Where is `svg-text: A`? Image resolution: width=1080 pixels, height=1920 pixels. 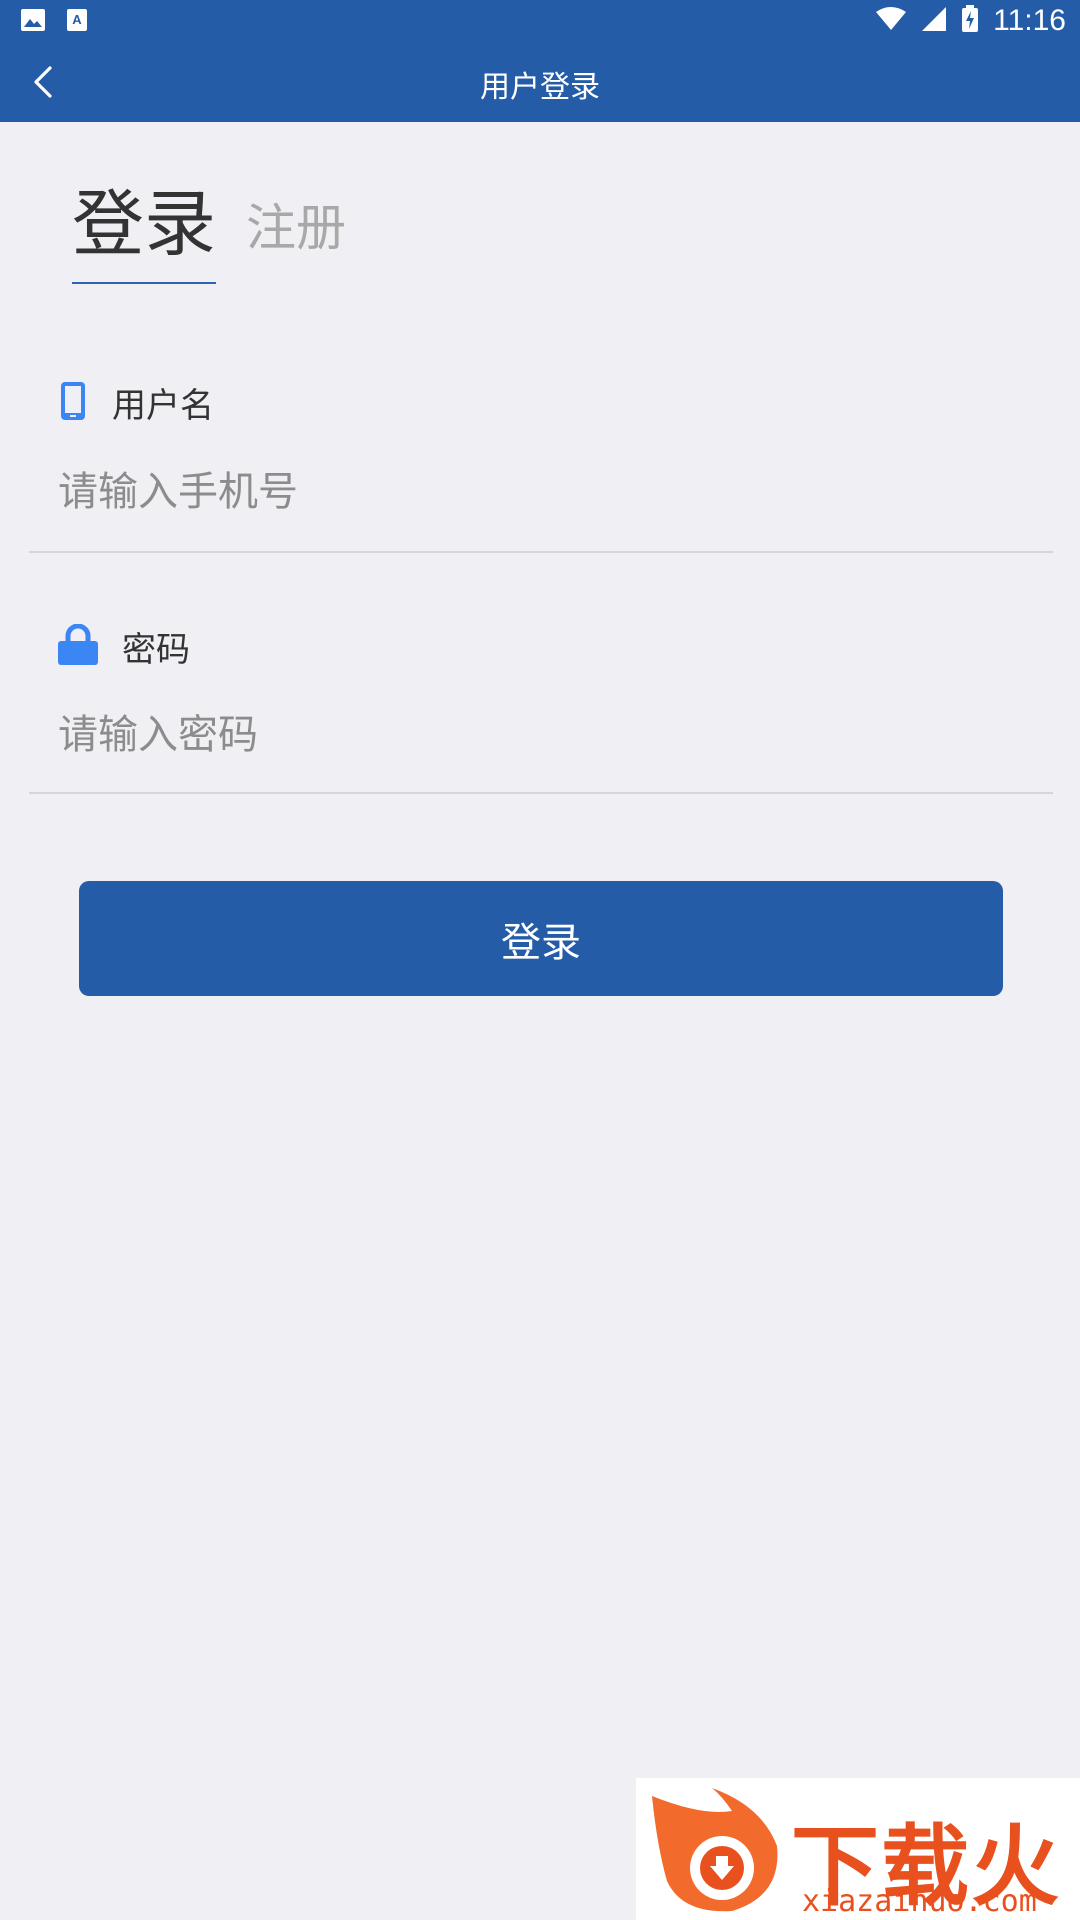
svg-text: A is located at coordinates (77, 19).